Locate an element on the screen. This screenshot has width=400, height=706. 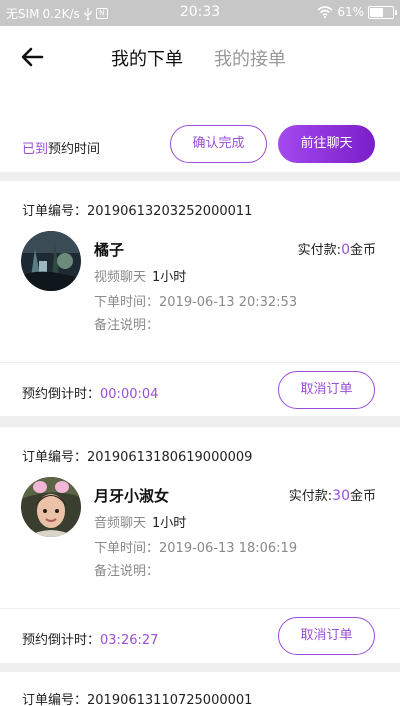
confirm-complete-button: 确认完成 is located at coordinates (218, 144).